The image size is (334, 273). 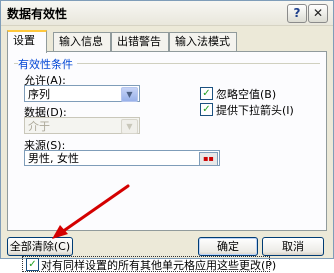 I want to click on allow-select: 序列 ▼, so click(x=82, y=93).